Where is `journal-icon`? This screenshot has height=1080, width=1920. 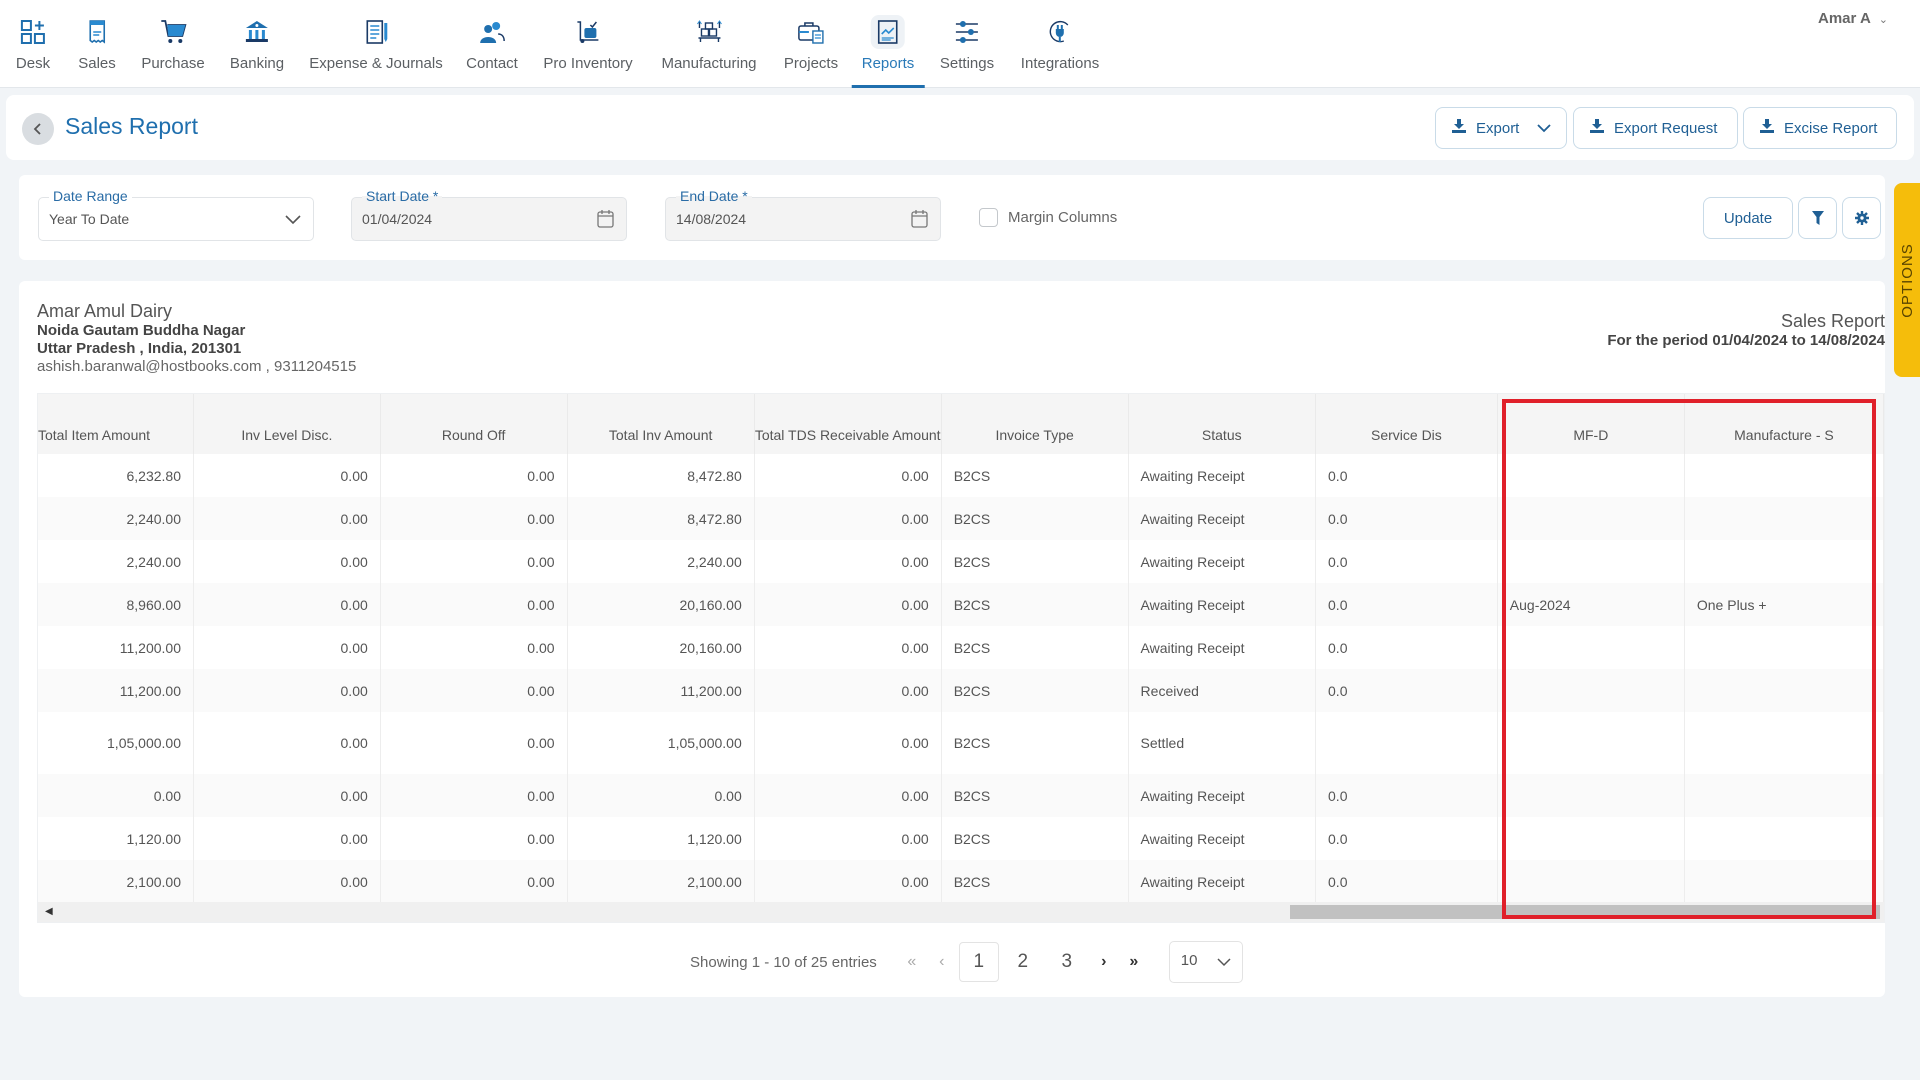 journal-icon is located at coordinates (376, 32).